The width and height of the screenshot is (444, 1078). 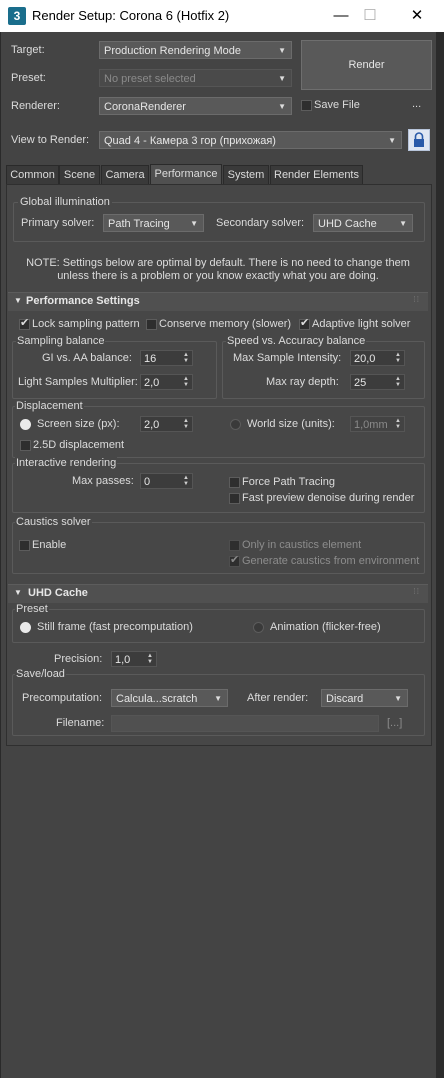 What do you see at coordinates (278, 698) in the screenshot?
I see `after-render-label: After render:` at bounding box center [278, 698].